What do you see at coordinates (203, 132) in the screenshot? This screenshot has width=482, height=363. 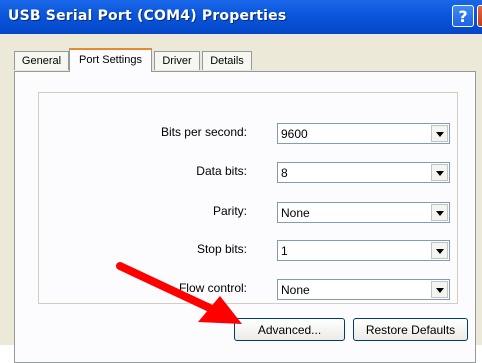 I see `bits-per-second-label: Bits per second:` at bounding box center [203, 132].